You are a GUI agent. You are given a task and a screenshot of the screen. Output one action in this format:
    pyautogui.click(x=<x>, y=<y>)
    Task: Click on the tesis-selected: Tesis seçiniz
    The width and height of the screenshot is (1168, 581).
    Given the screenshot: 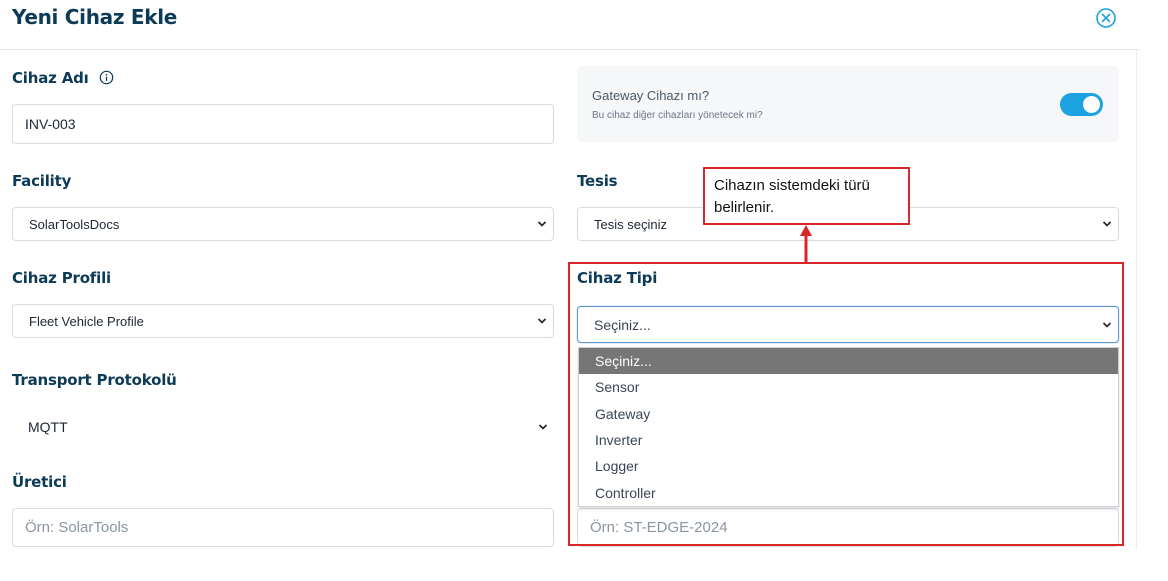 What is the action you would take?
    pyautogui.click(x=630, y=224)
    